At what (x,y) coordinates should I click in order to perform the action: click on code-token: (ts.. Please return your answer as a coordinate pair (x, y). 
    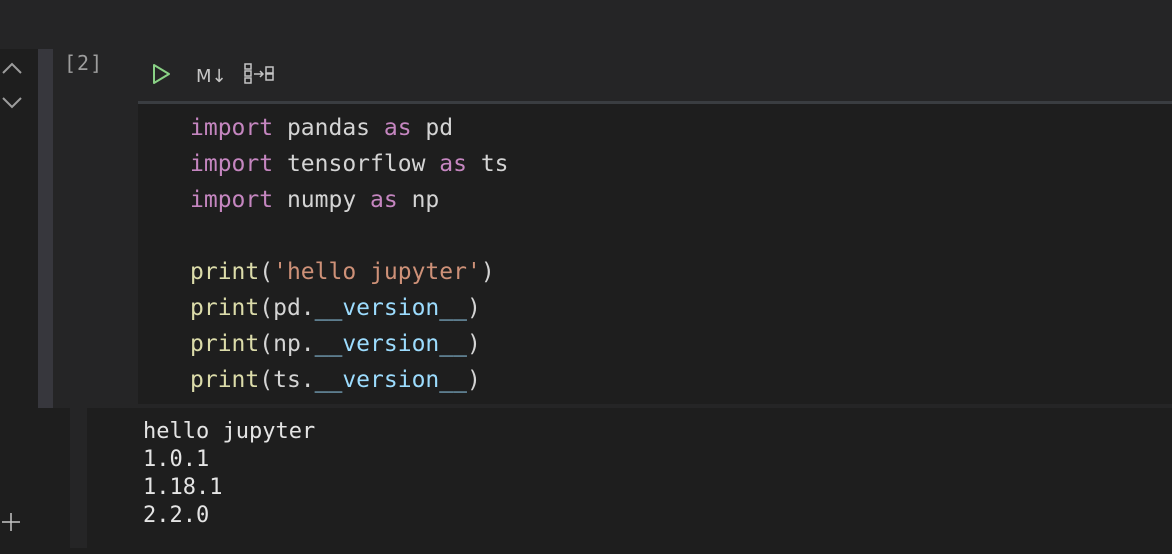
    Looking at the image, I should click on (287, 380).